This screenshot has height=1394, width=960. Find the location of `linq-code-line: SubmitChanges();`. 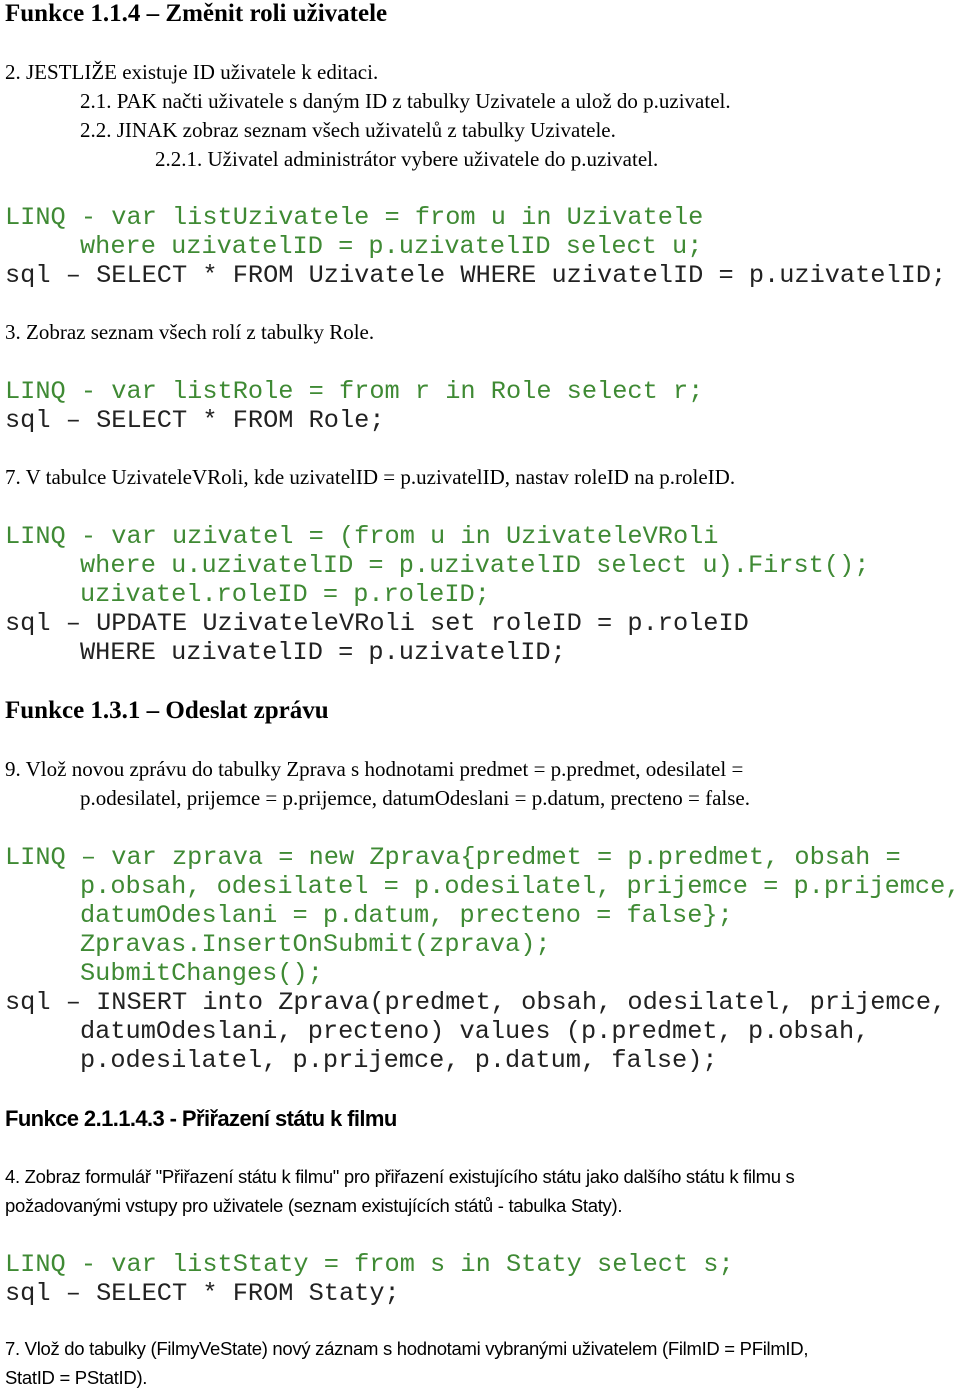

linq-code-line: SubmitChanges(); is located at coordinates (201, 973).